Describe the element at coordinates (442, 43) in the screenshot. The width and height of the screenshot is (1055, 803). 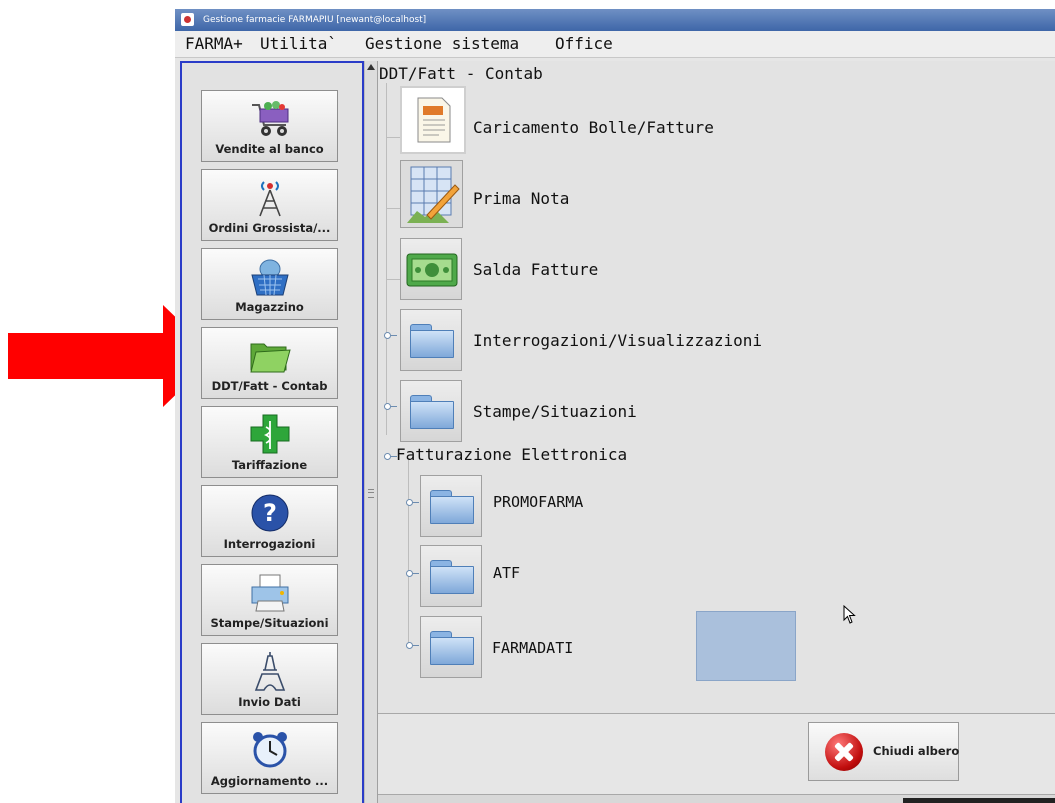
I see `menu-gestione-sistema: Gestione sistema` at that location.